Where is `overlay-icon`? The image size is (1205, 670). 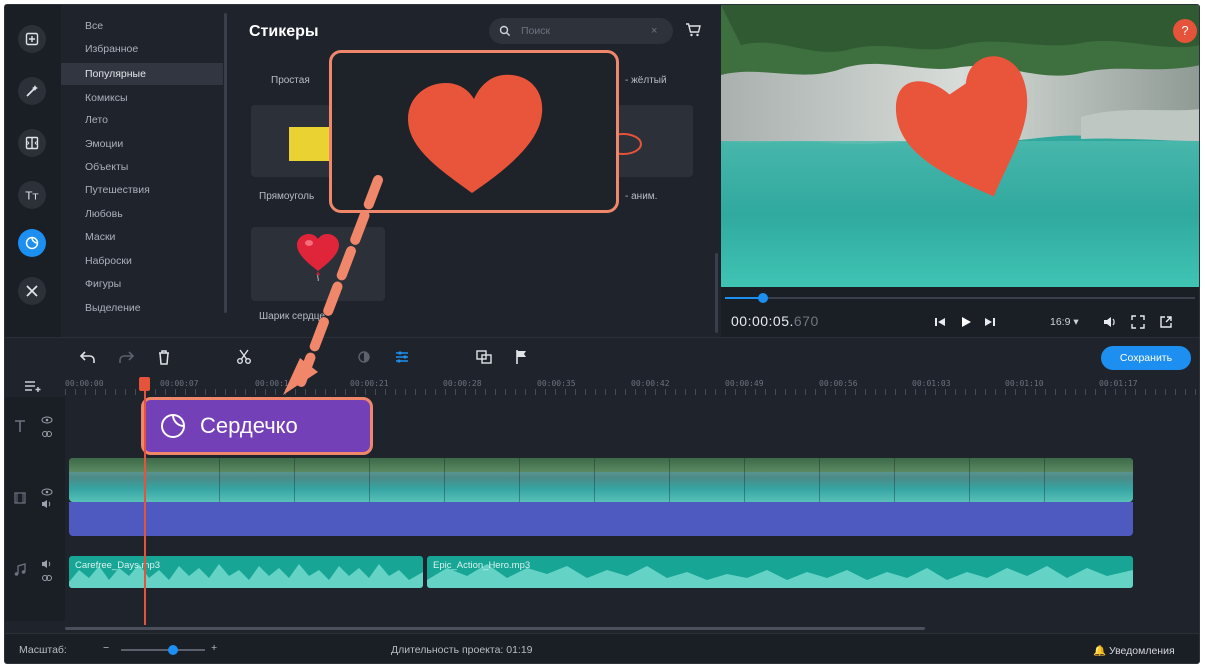 overlay-icon is located at coordinates (484, 357).